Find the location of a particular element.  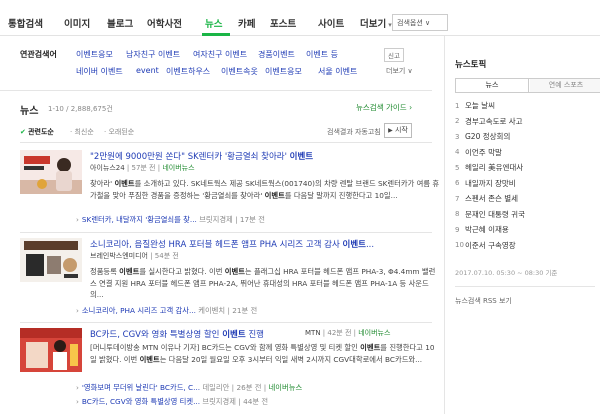

topic-rank: 8 is located at coordinates (457, 214).